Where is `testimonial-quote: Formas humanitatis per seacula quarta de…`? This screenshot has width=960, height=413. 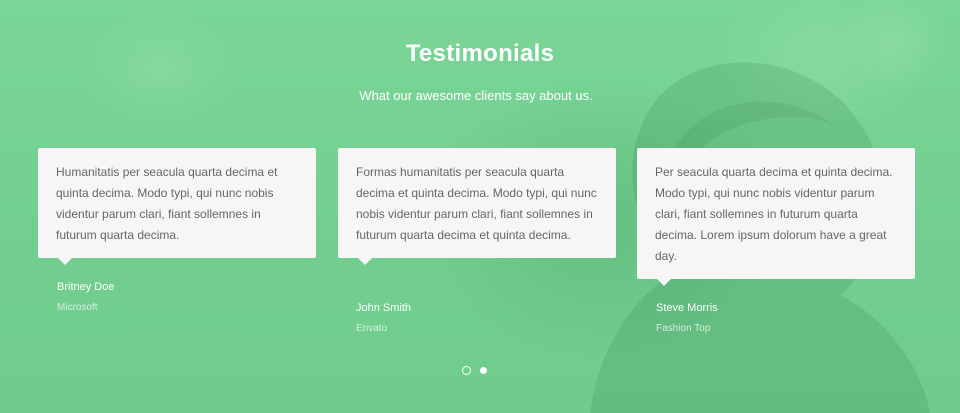 testimonial-quote: Formas humanitatis per seacula quarta de… is located at coordinates (476, 203).